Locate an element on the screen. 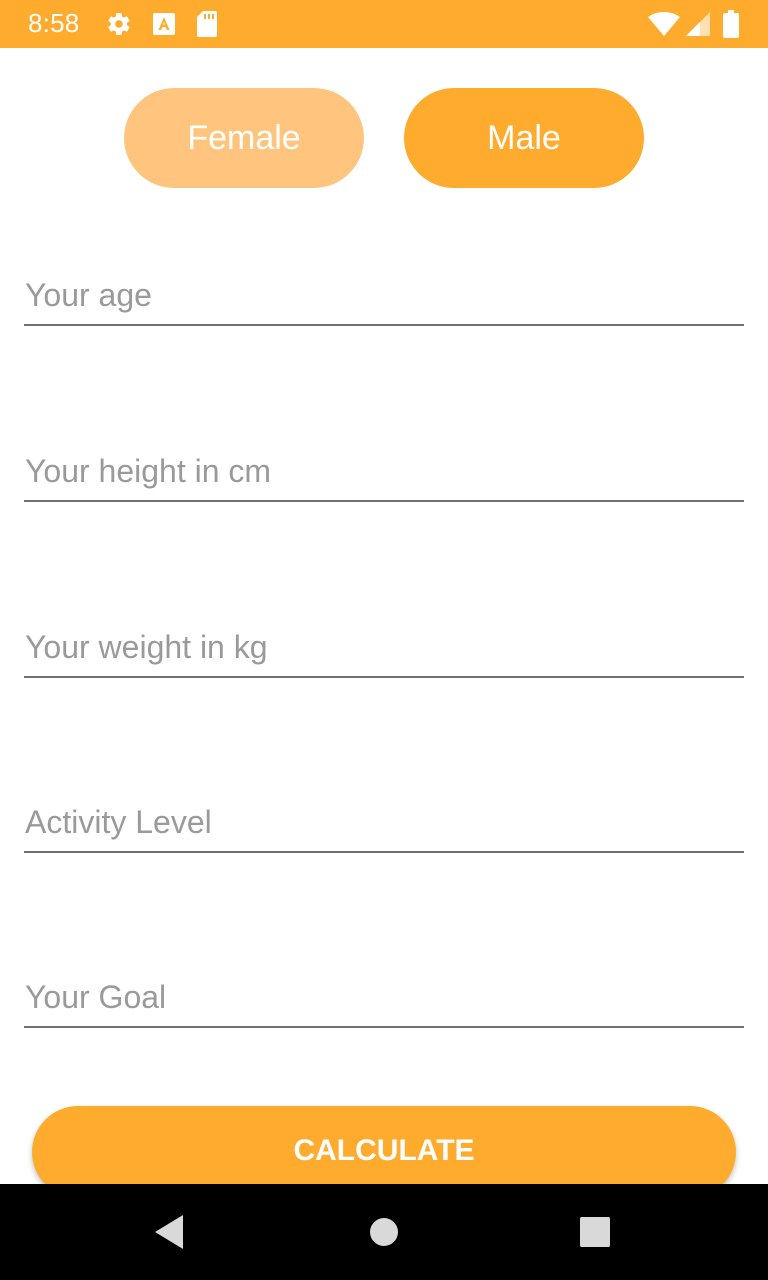  male-button: Male is located at coordinates (524, 138).